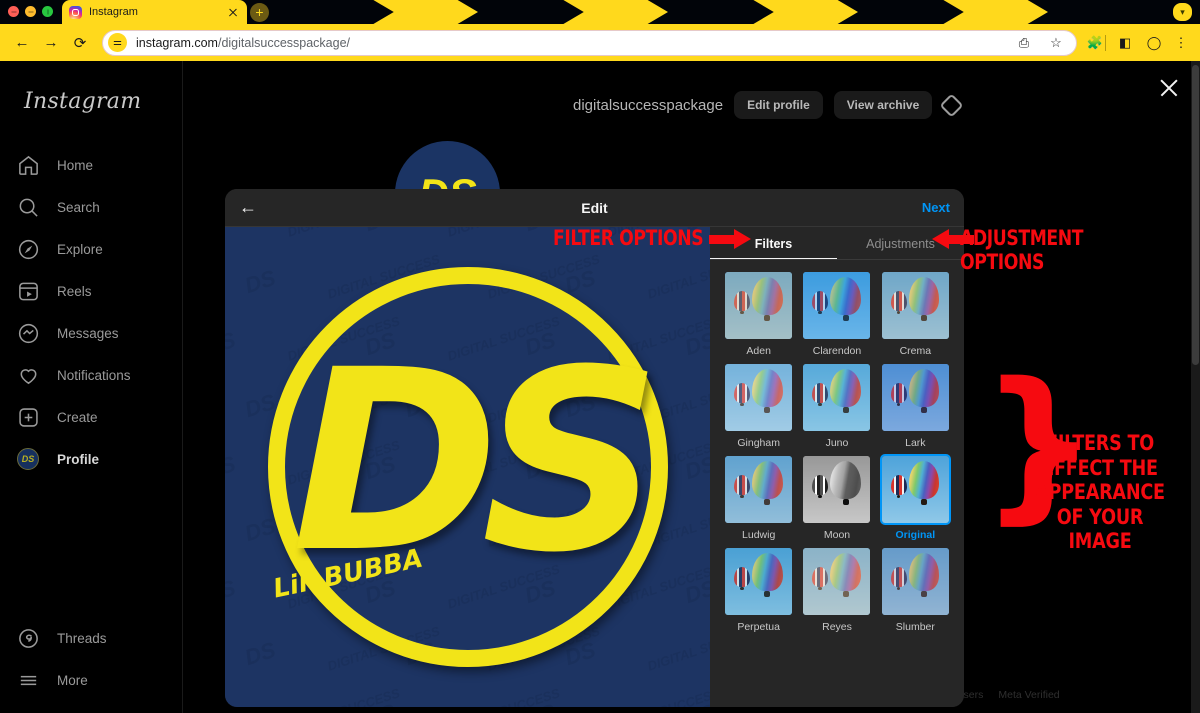 The image size is (1200, 713). I want to click on chevron-down-icon: ▾, so click(1182, 12).